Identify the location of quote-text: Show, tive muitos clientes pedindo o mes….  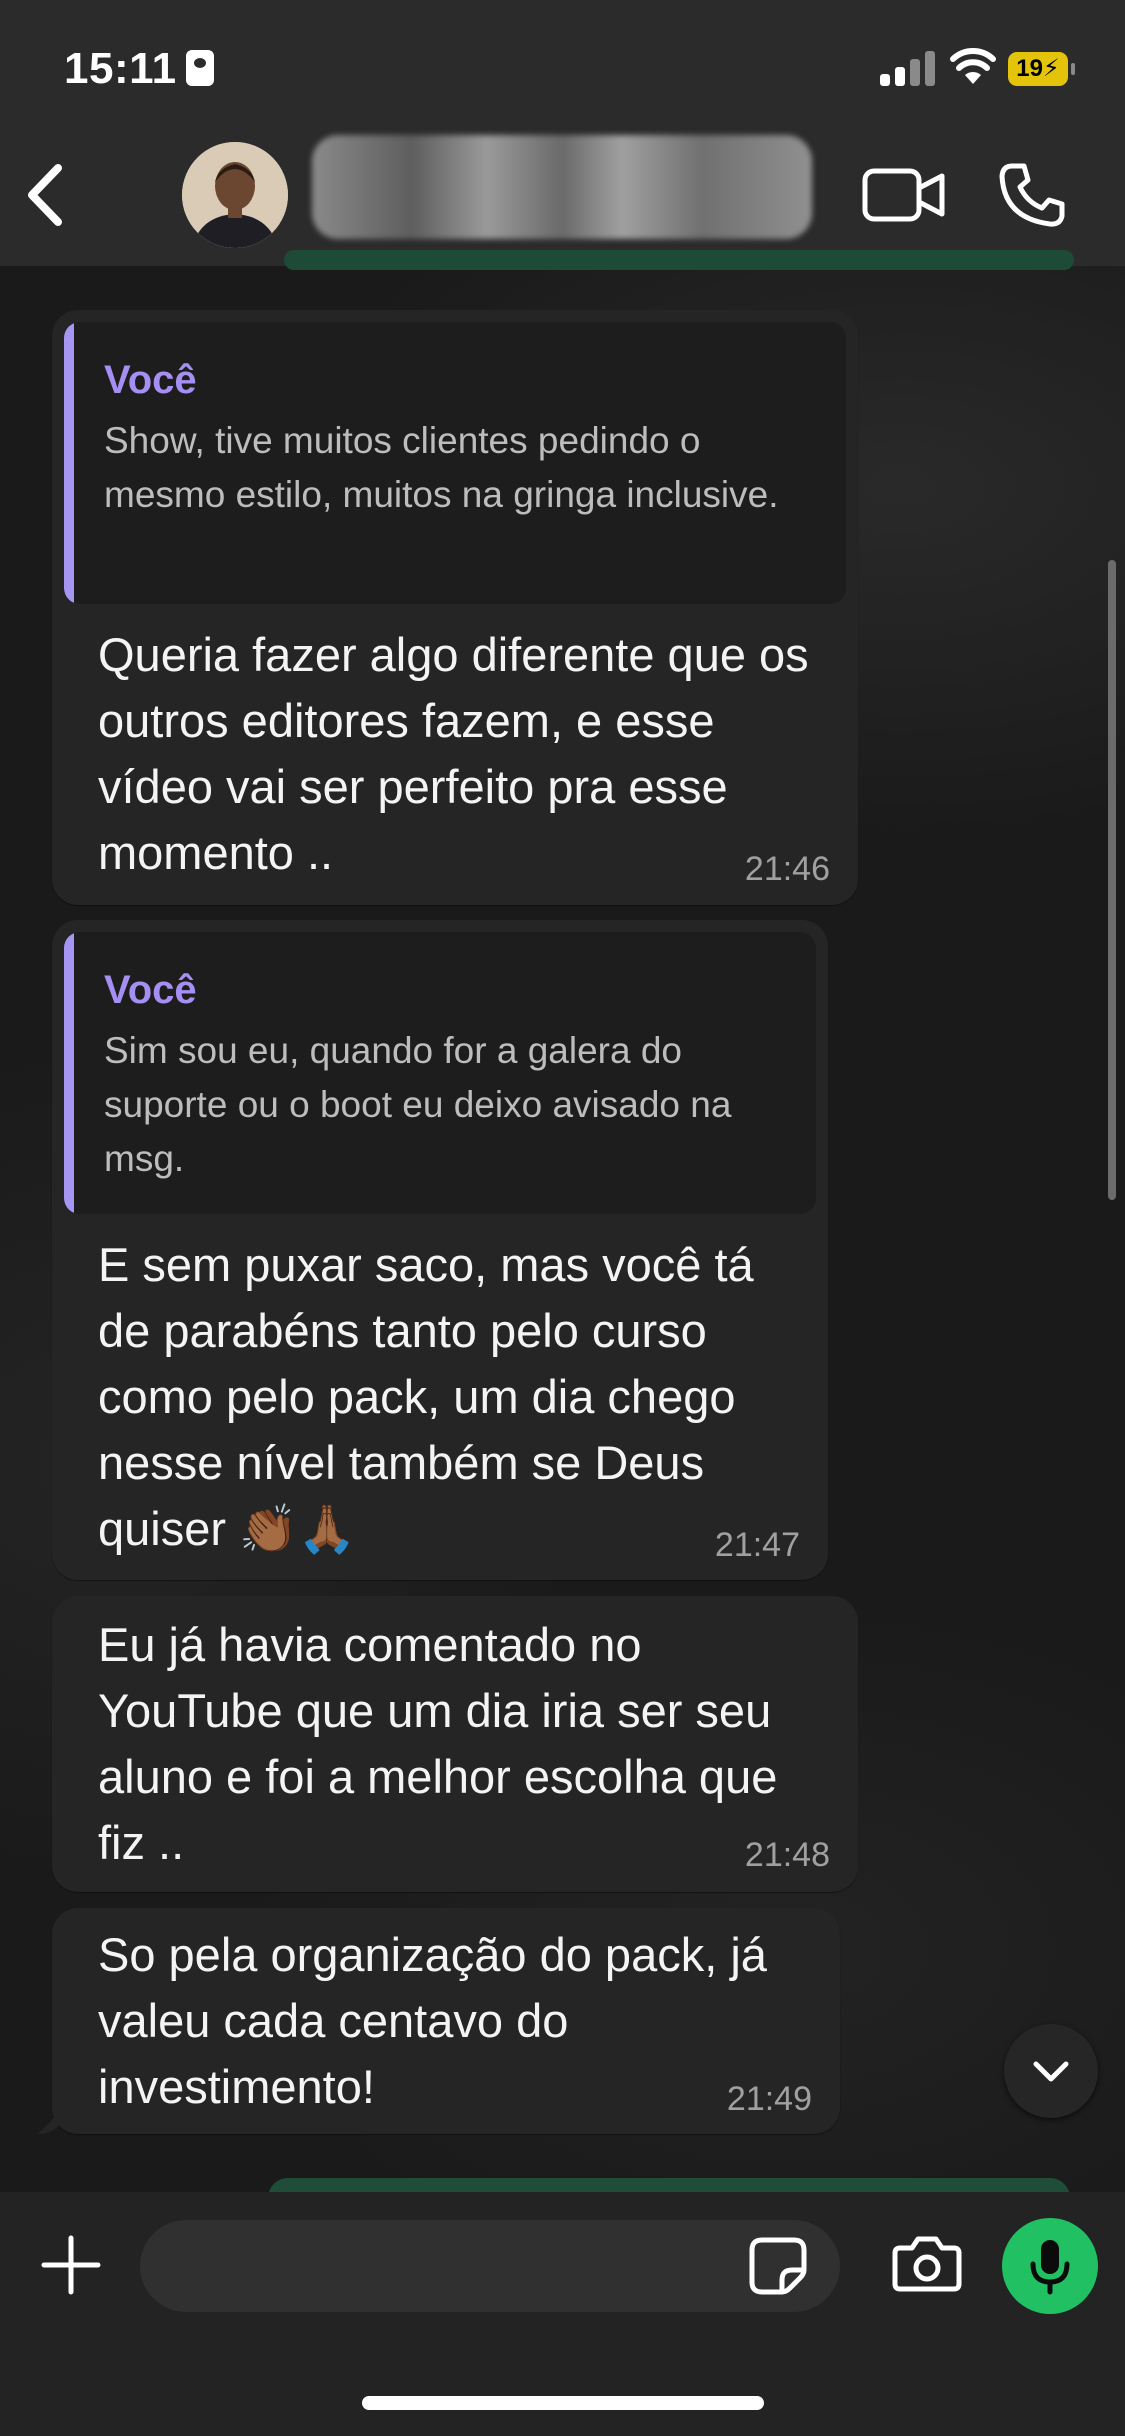
(441, 467).